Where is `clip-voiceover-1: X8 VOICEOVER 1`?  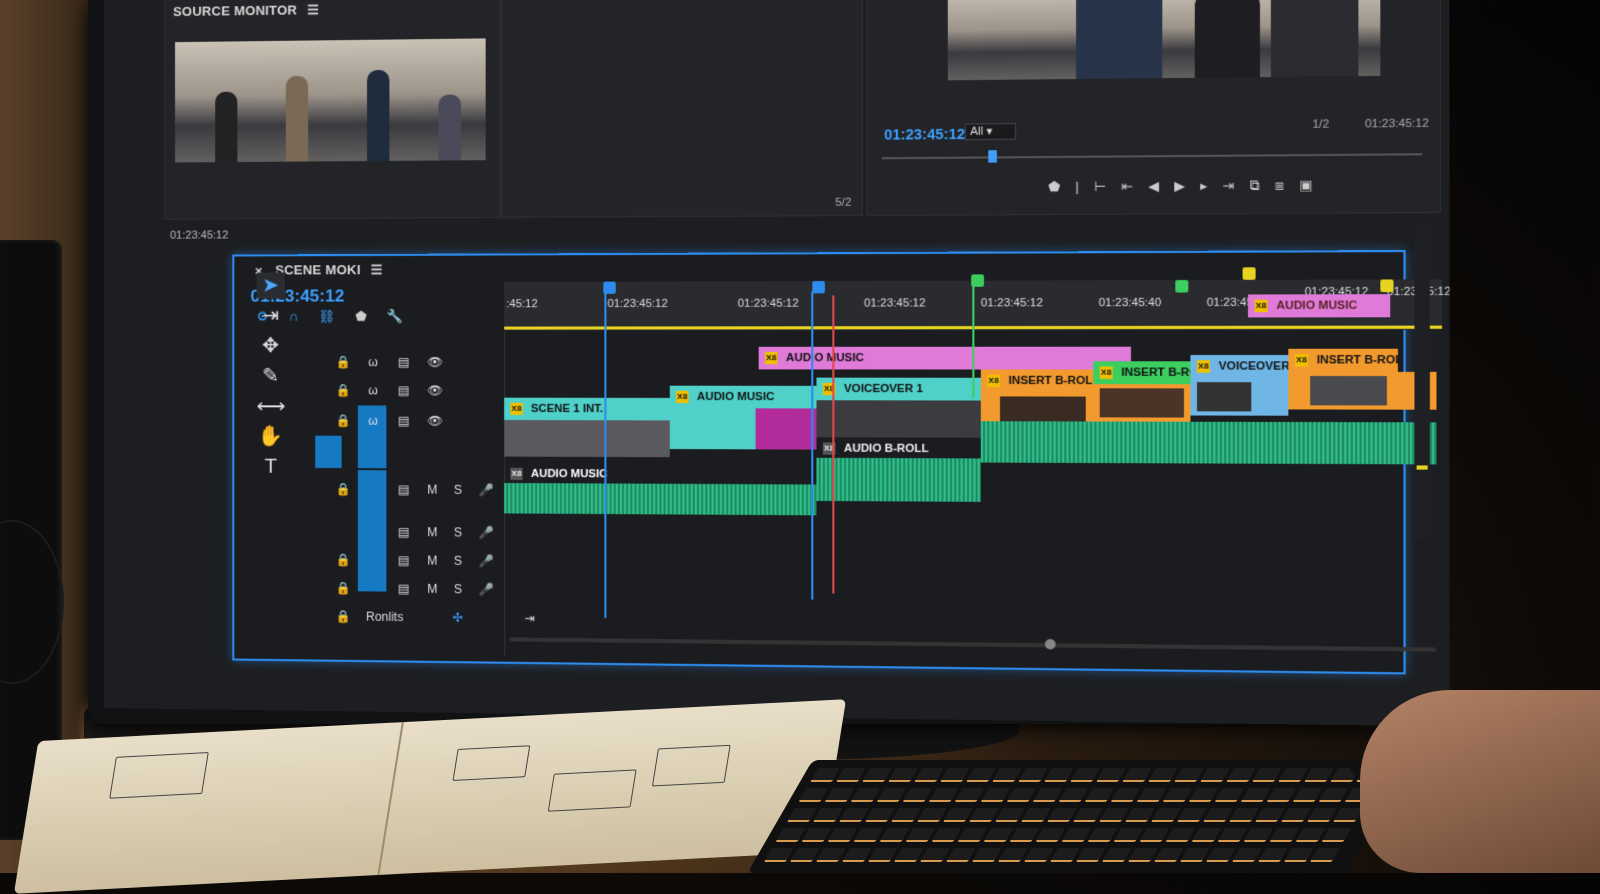
clip-voiceover-1: X8 VOICEOVER 1 is located at coordinates (898, 389).